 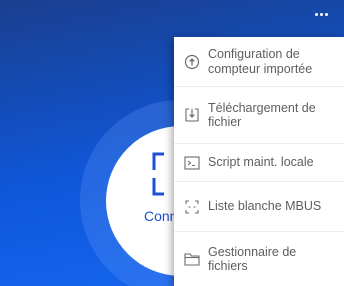 What do you see at coordinates (161, 216) in the screenshot?
I see `connect-label: Conn` at bounding box center [161, 216].